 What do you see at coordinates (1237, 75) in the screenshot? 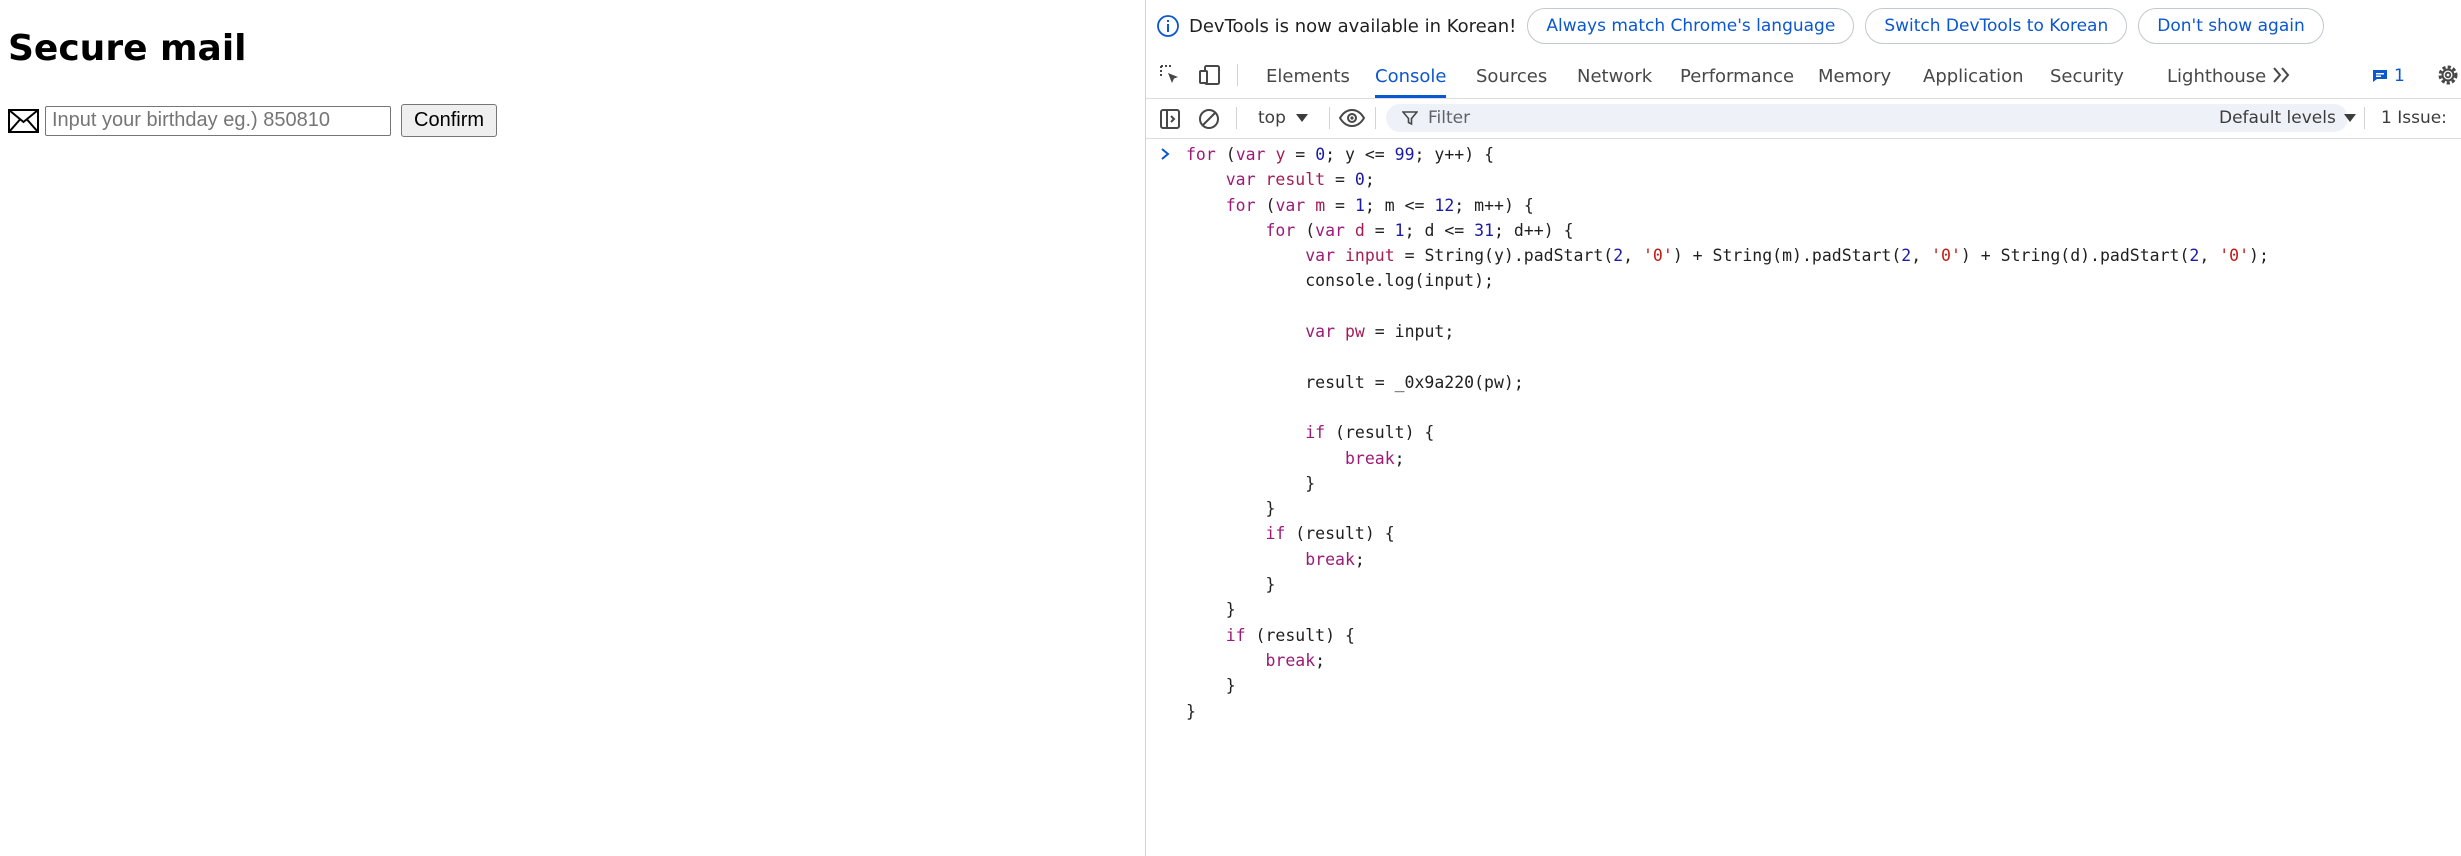
I see `tabbar-separator` at bounding box center [1237, 75].